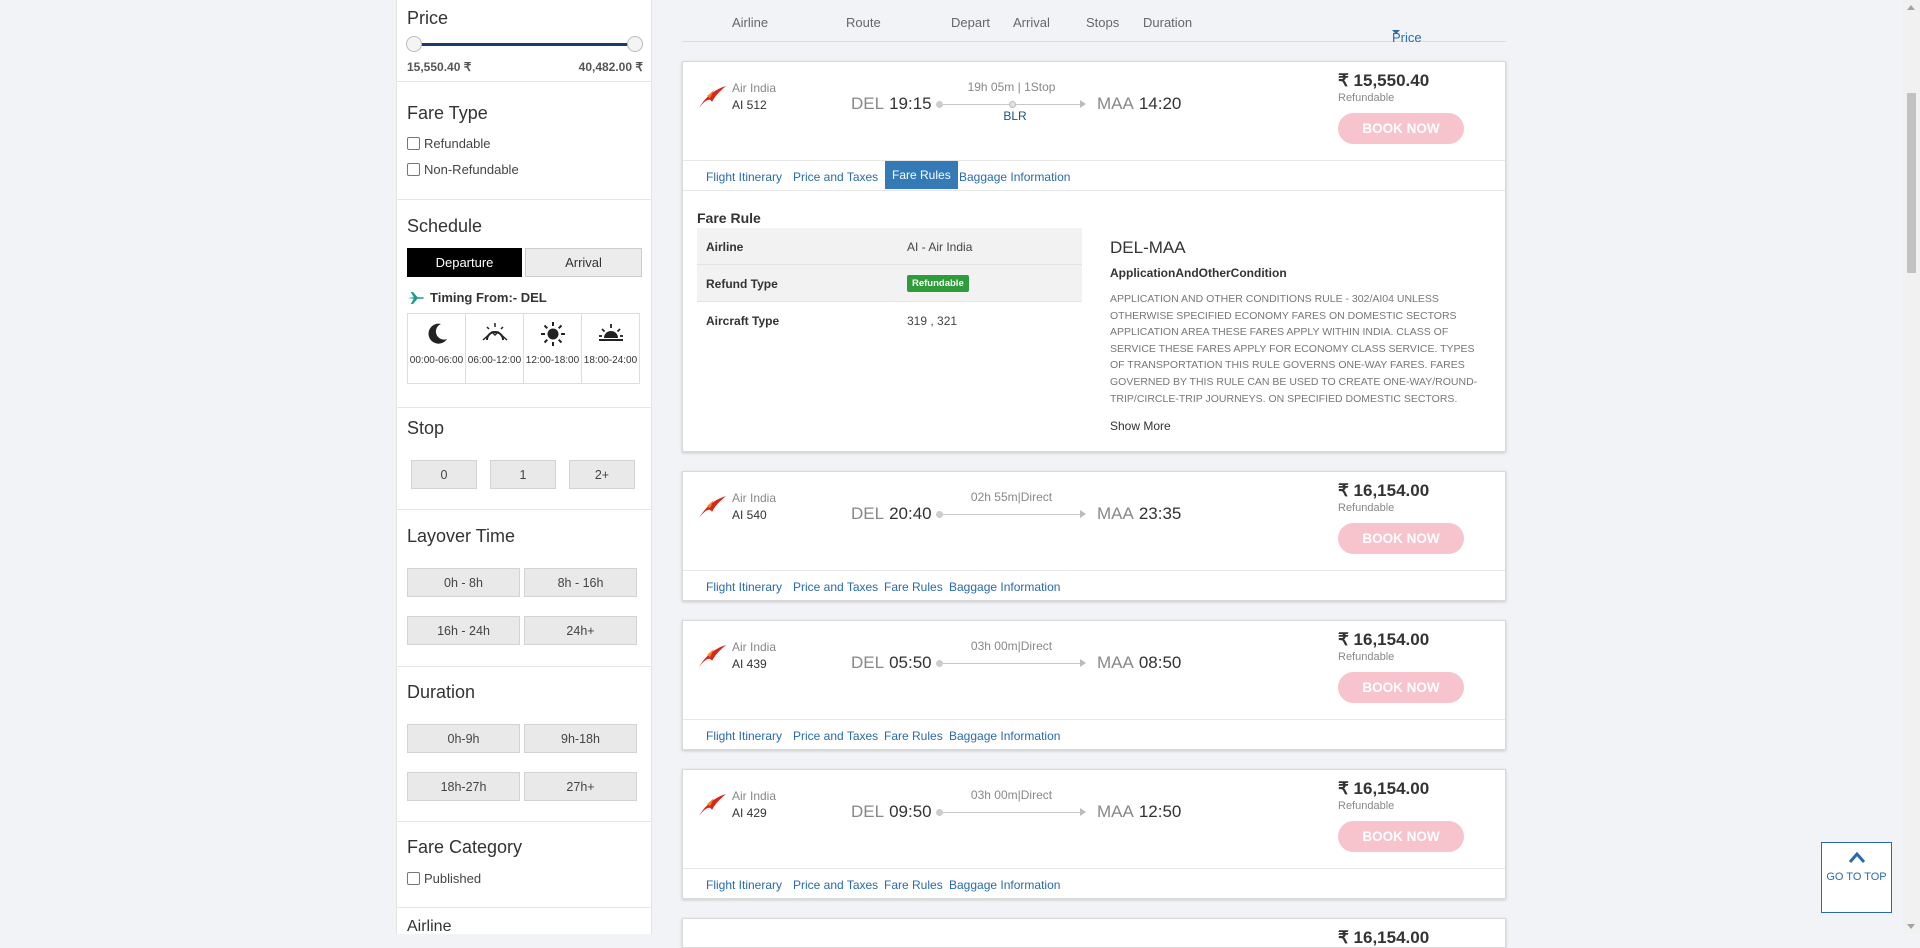 The width and height of the screenshot is (1920, 948). I want to click on non-refundable-checkbox: Non-Refundable, so click(463, 169).